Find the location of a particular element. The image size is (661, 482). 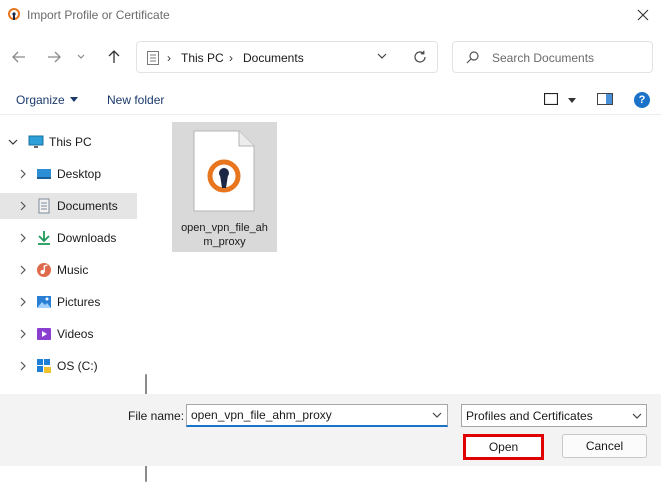

help-button: ? is located at coordinates (642, 100).